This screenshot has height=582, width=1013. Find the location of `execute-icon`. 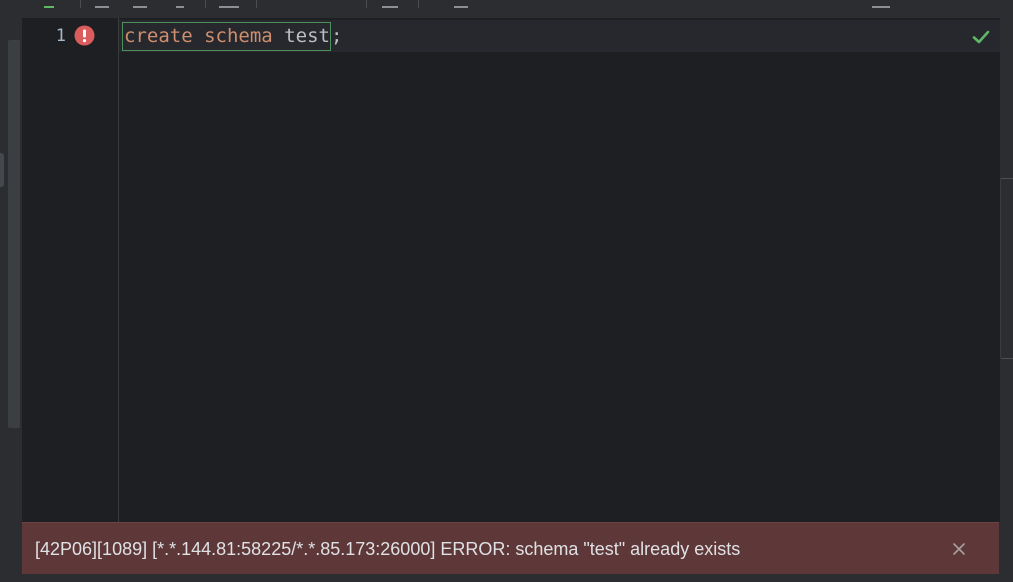

execute-icon is located at coordinates (49, 4).